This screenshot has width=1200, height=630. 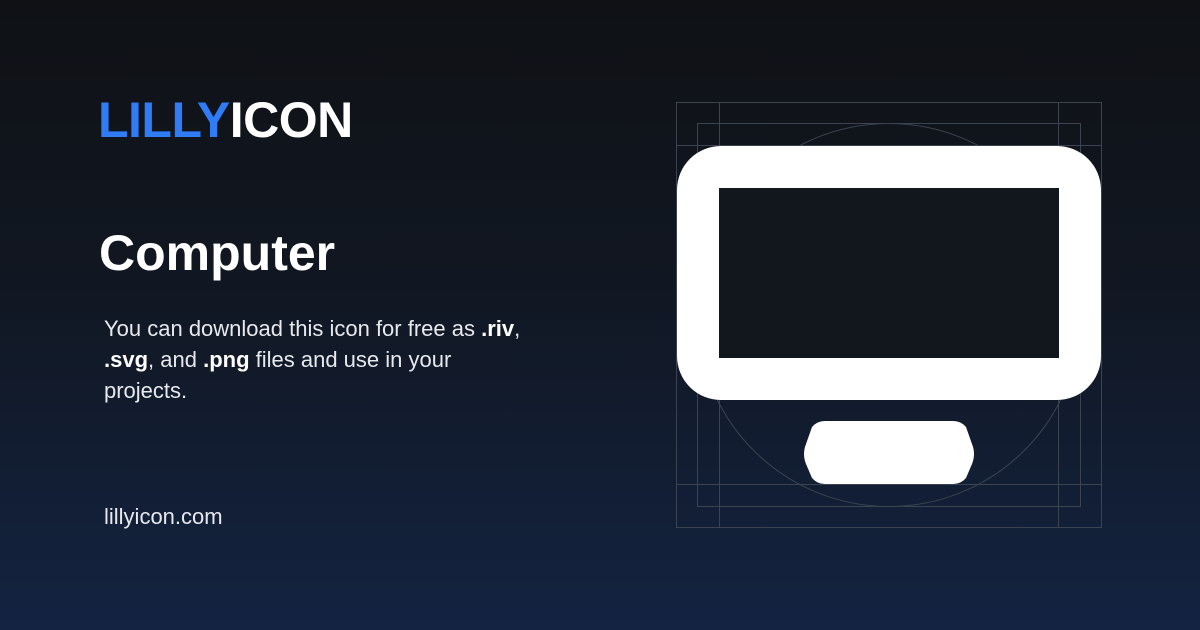 What do you see at coordinates (293, 328) in the screenshot?
I see `description-text-1: You can download this icon for free as` at bounding box center [293, 328].